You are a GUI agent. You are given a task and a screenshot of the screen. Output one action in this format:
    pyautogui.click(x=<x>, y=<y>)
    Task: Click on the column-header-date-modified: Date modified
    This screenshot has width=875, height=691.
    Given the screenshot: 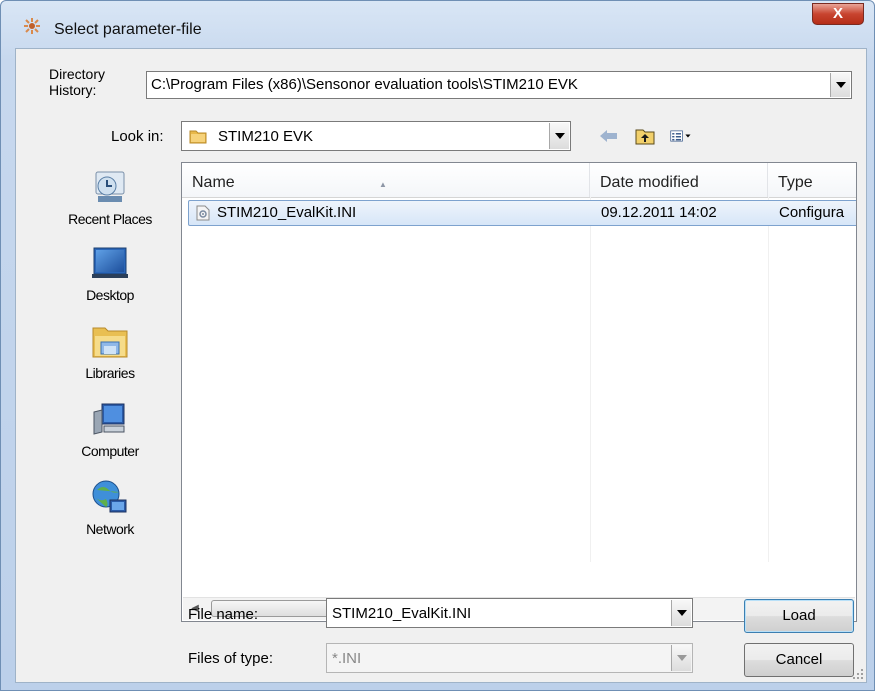 What is the action you would take?
    pyautogui.click(x=679, y=180)
    